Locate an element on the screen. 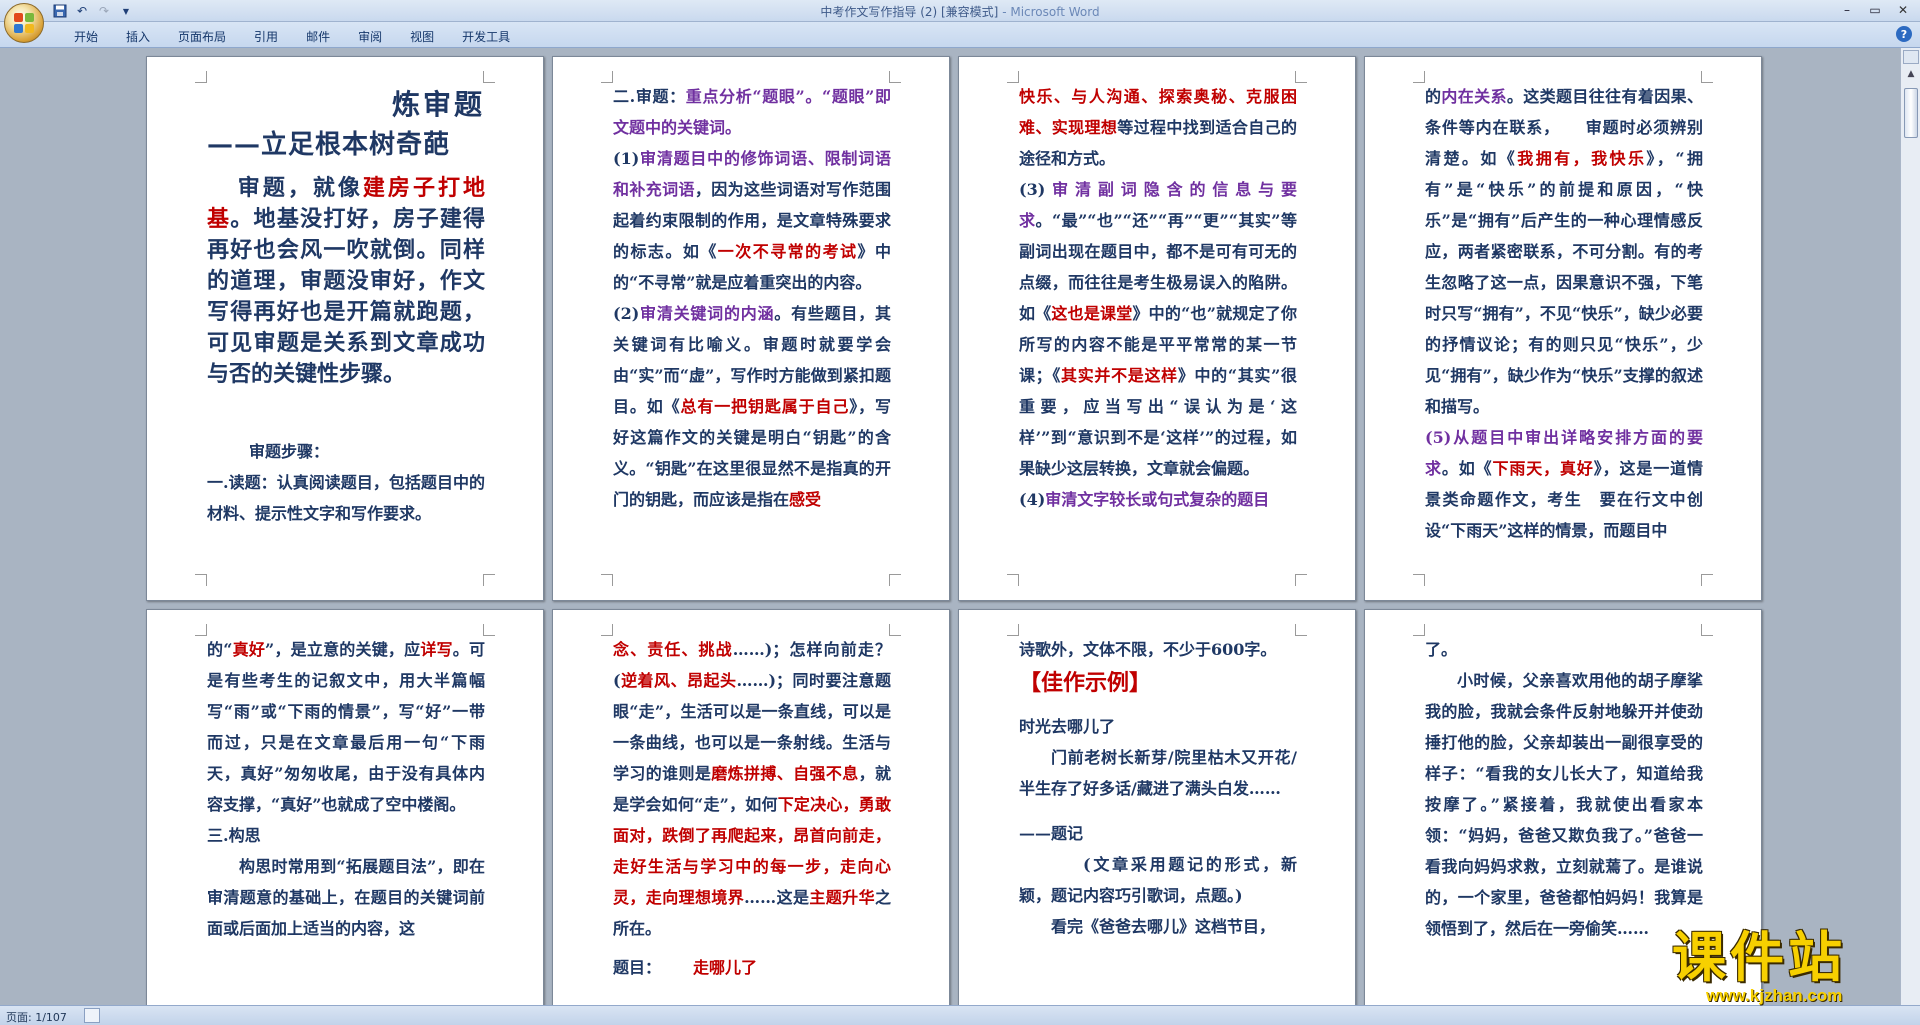 Image resolution: width=1920 pixels, height=1025 pixels. essay-title: 时光去哪儿了 is located at coordinates (1067, 726).